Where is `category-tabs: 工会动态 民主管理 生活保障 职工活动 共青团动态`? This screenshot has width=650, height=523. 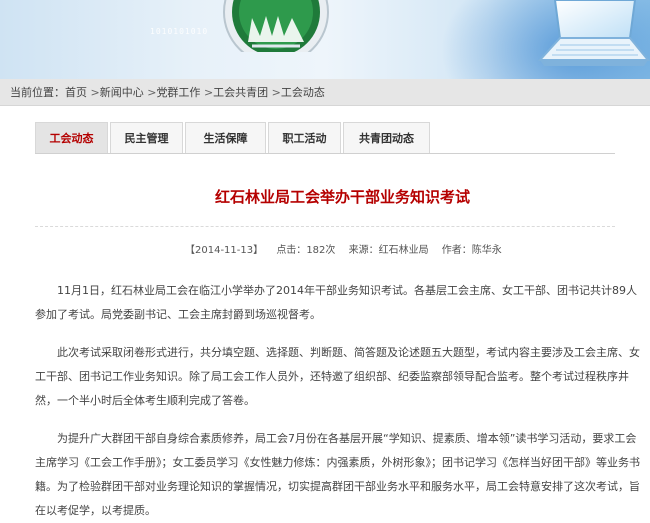 category-tabs: 工会动态 民主管理 生活保障 职工活动 共青团动态 is located at coordinates (233, 137).